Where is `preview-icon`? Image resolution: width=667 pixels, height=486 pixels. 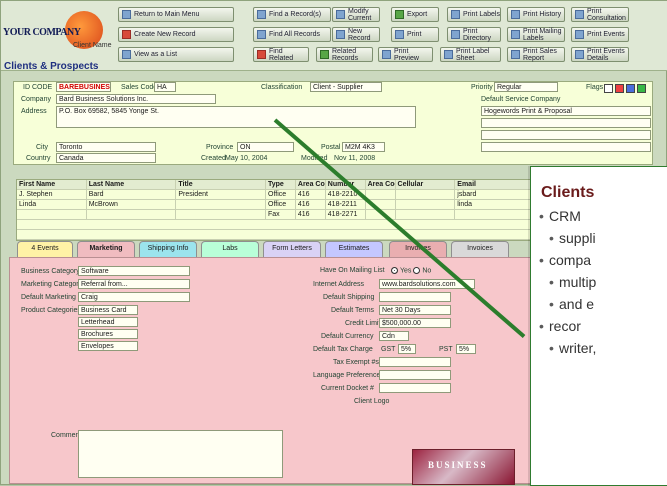
preview-icon is located at coordinates (386, 54).